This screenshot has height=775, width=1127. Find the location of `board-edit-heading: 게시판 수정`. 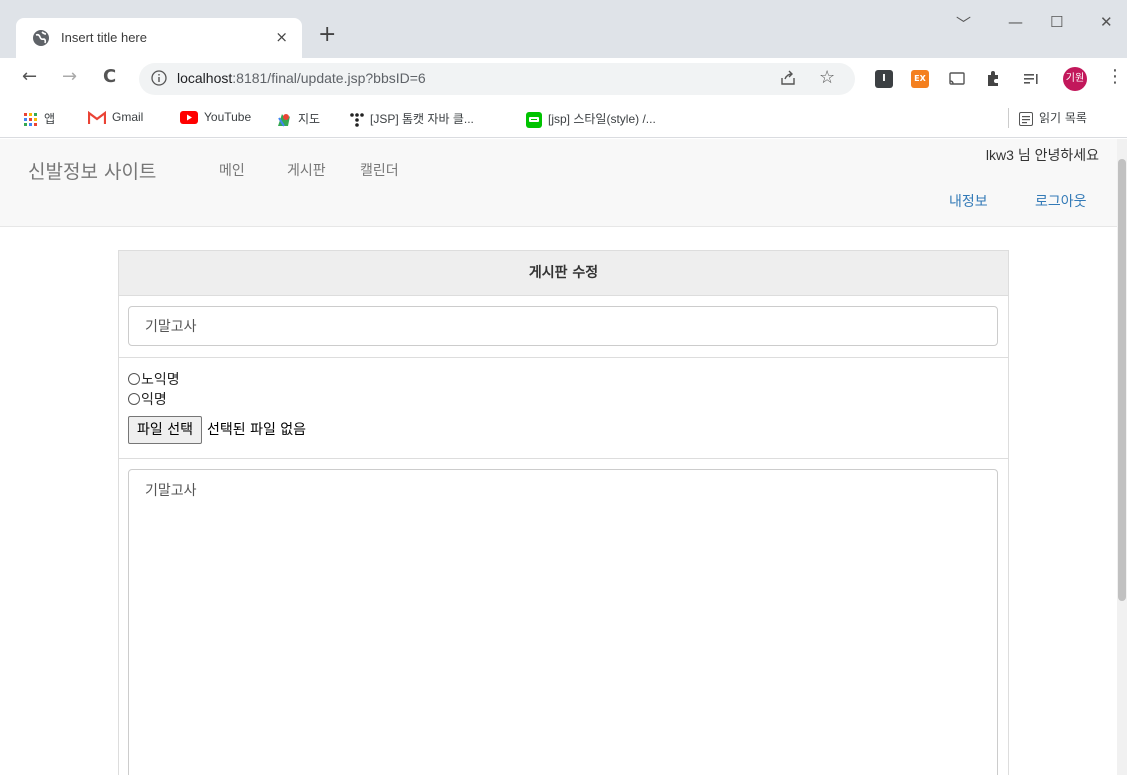

board-edit-heading: 게시판 수정 is located at coordinates (563, 273).